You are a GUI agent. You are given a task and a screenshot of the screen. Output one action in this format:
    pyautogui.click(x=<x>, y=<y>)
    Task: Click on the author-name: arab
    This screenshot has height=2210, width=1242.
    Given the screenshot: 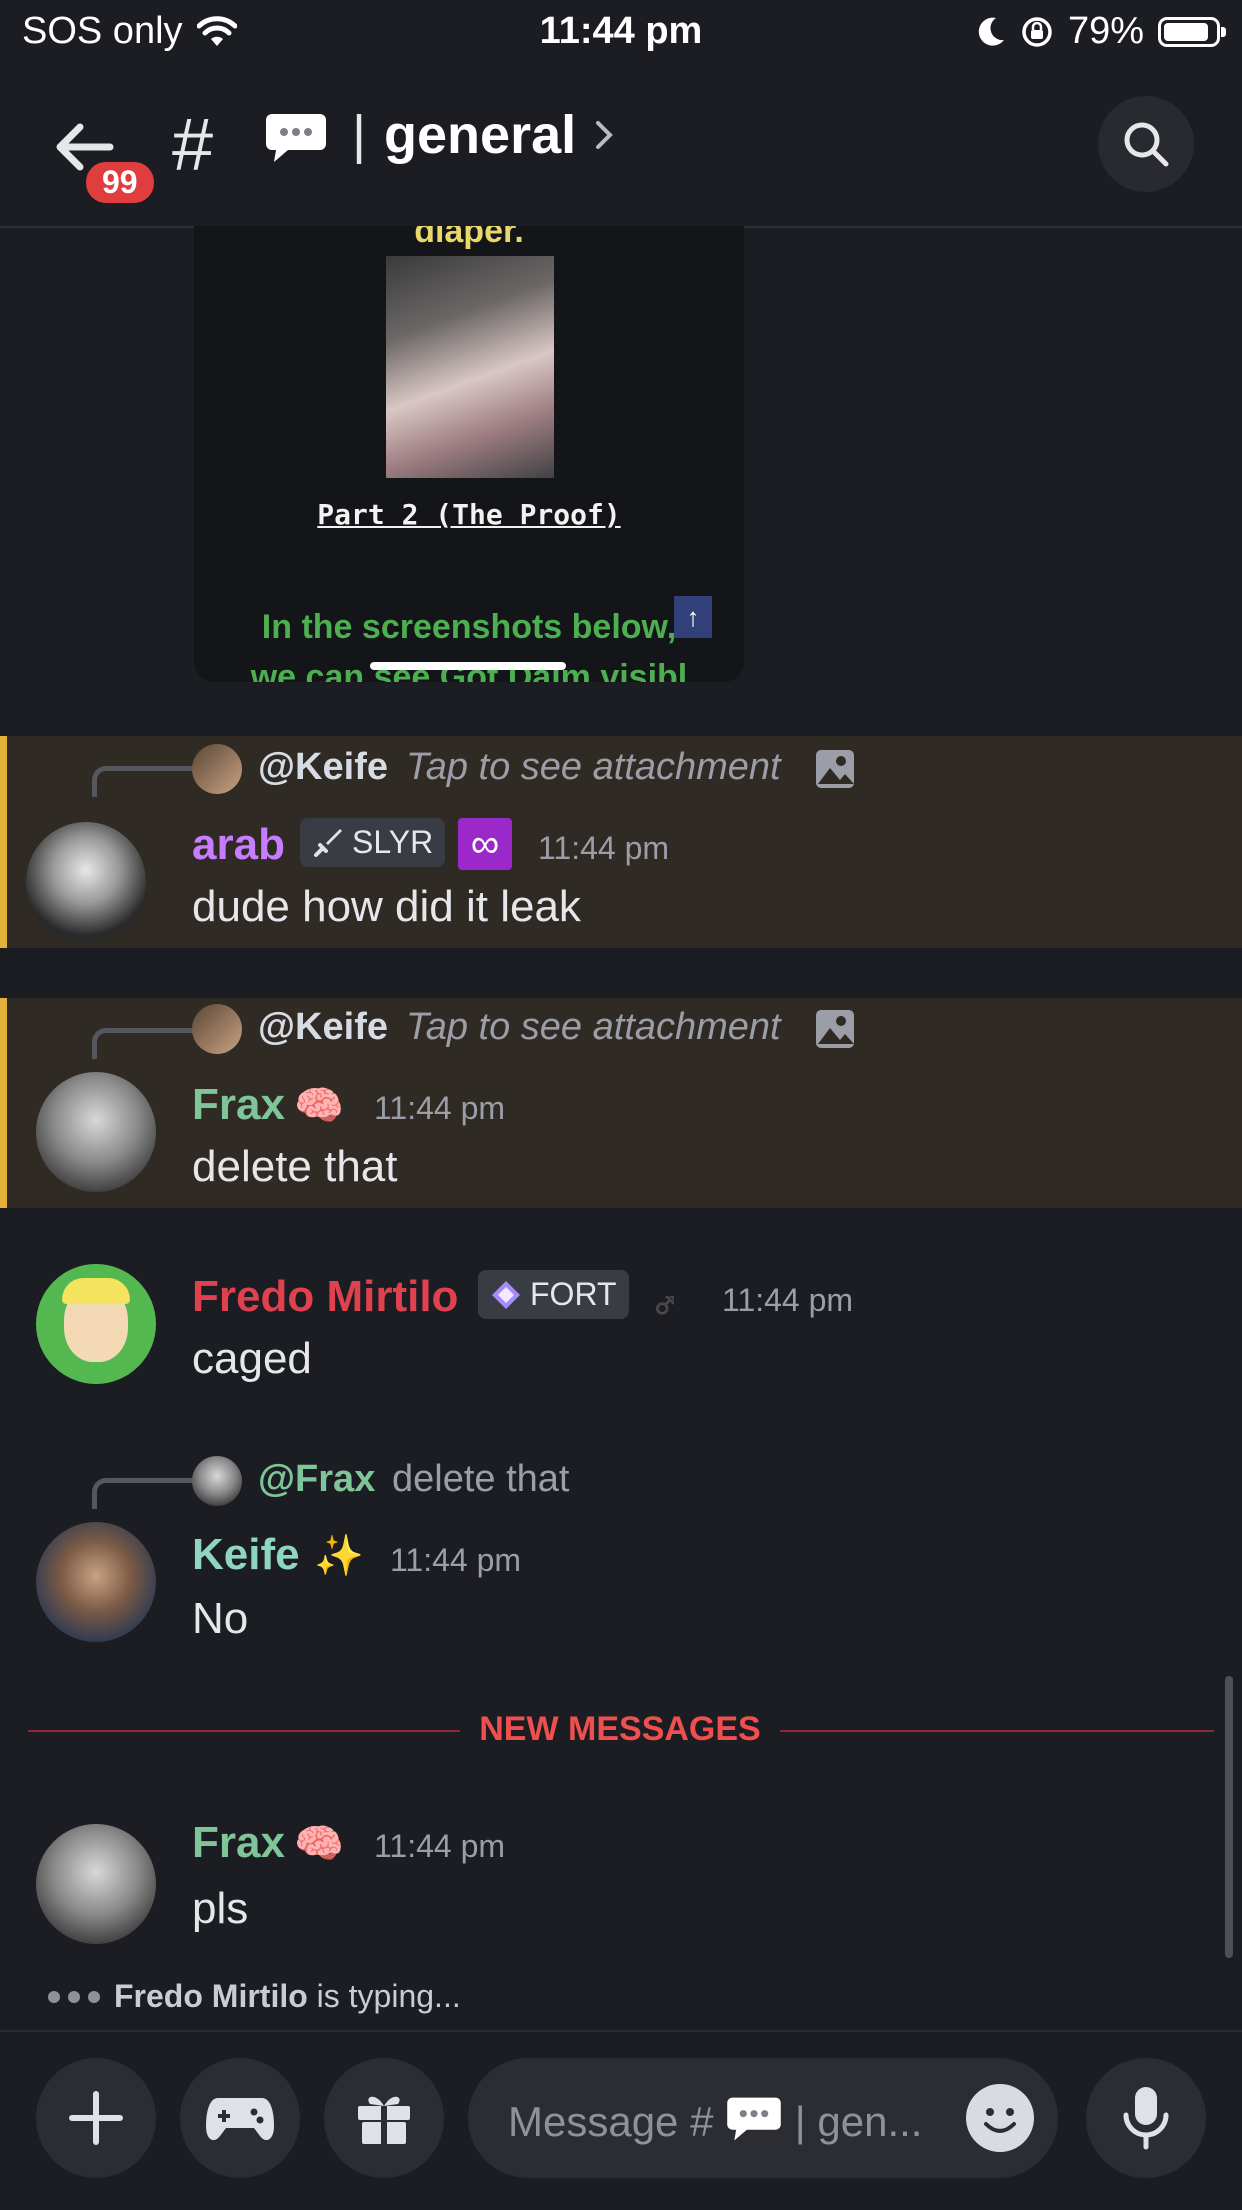 What is the action you would take?
    pyautogui.click(x=238, y=845)
    